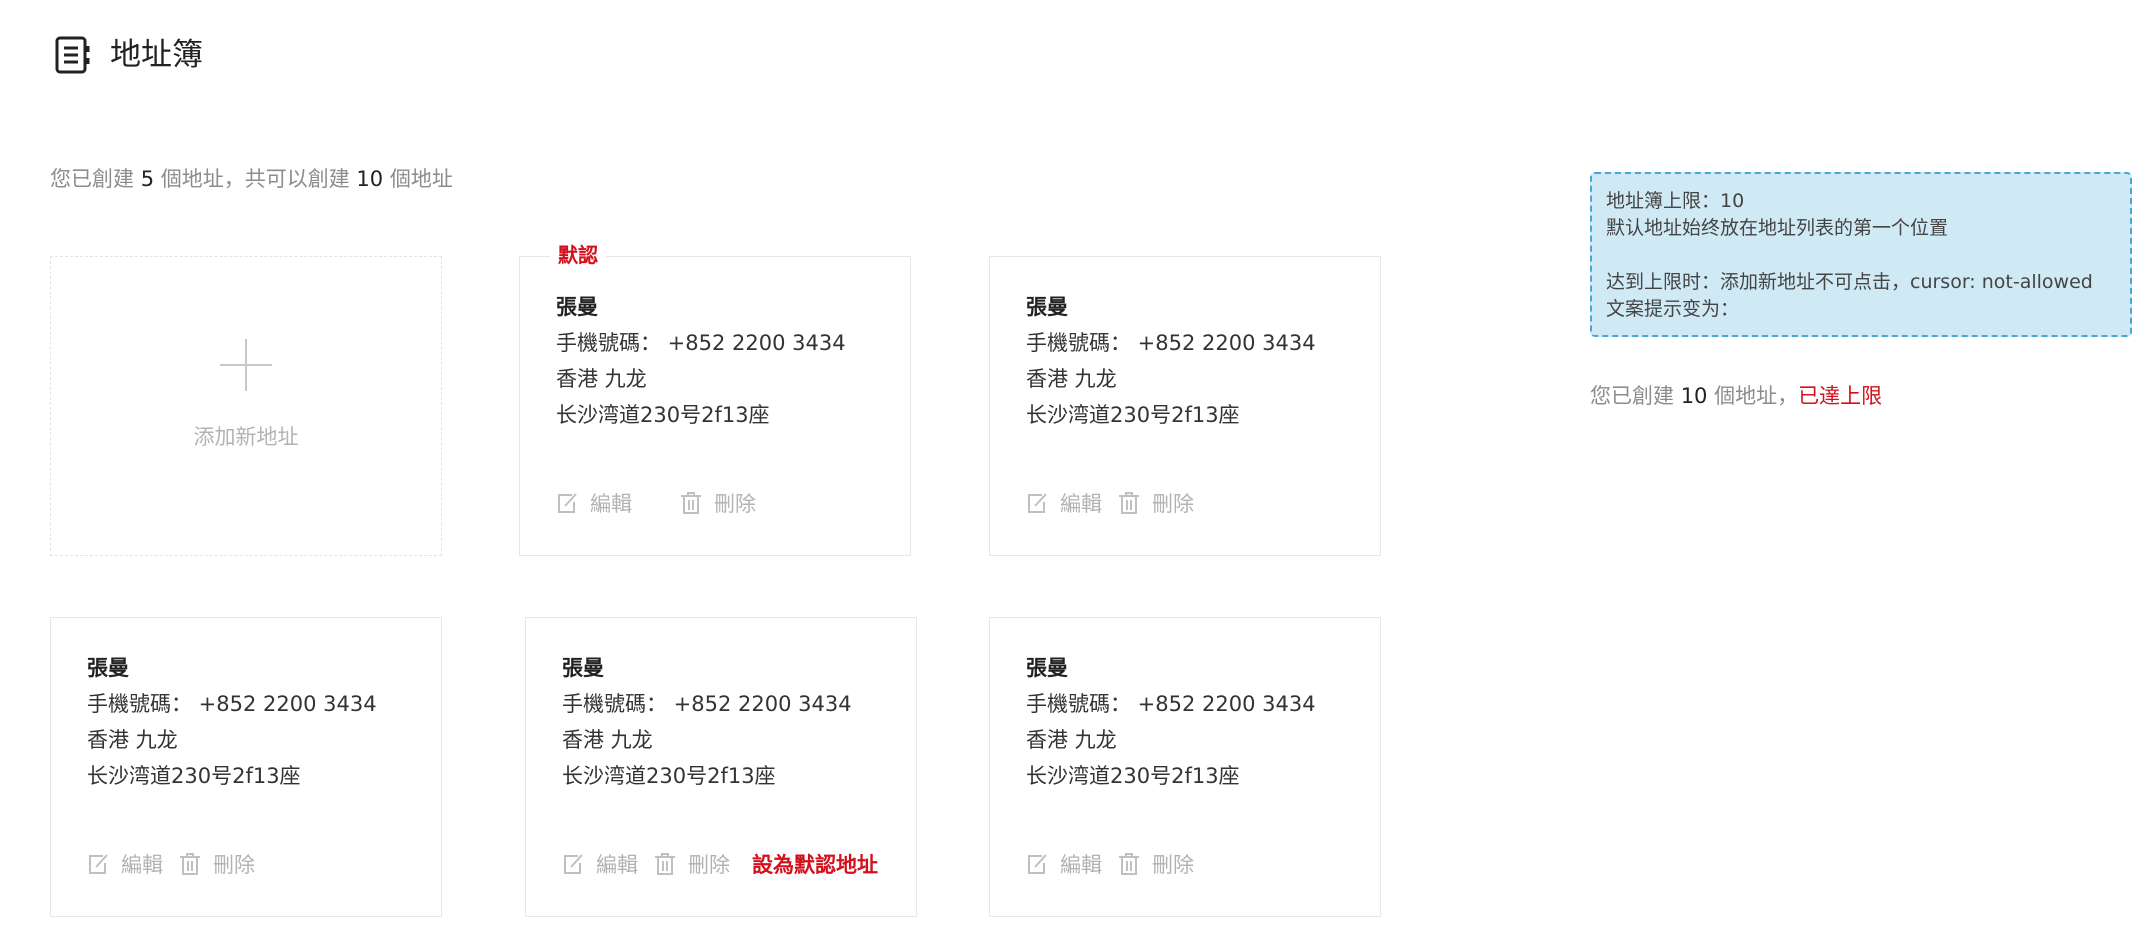 Image resolution: width=2152 pixels, height=946 pixels. What do you see at coordinates (72, 55) in the screenshot?
I see `address-book-icon` at bounding box center [72, 55].